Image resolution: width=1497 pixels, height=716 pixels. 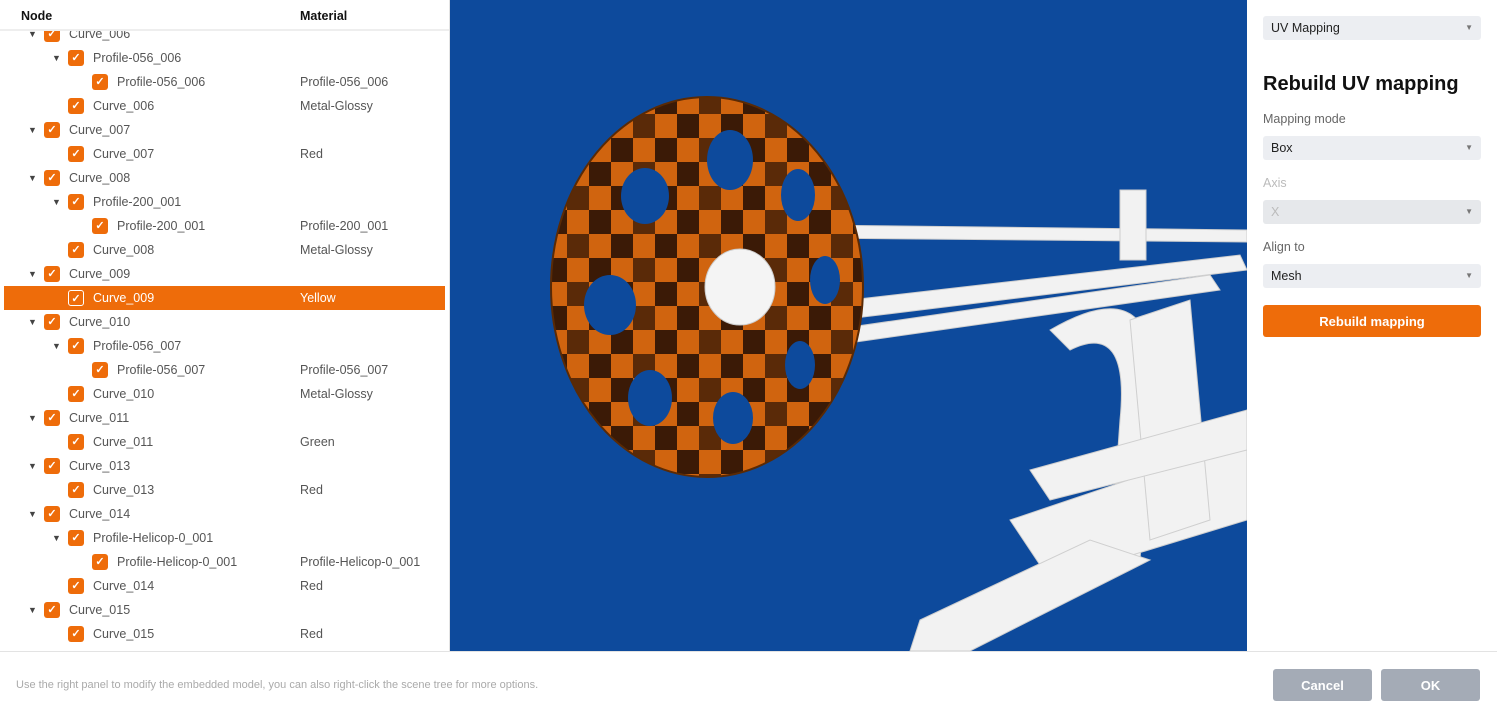 I want to click on align-to-select: Mesh ▼, so click(x=1372, y=276).